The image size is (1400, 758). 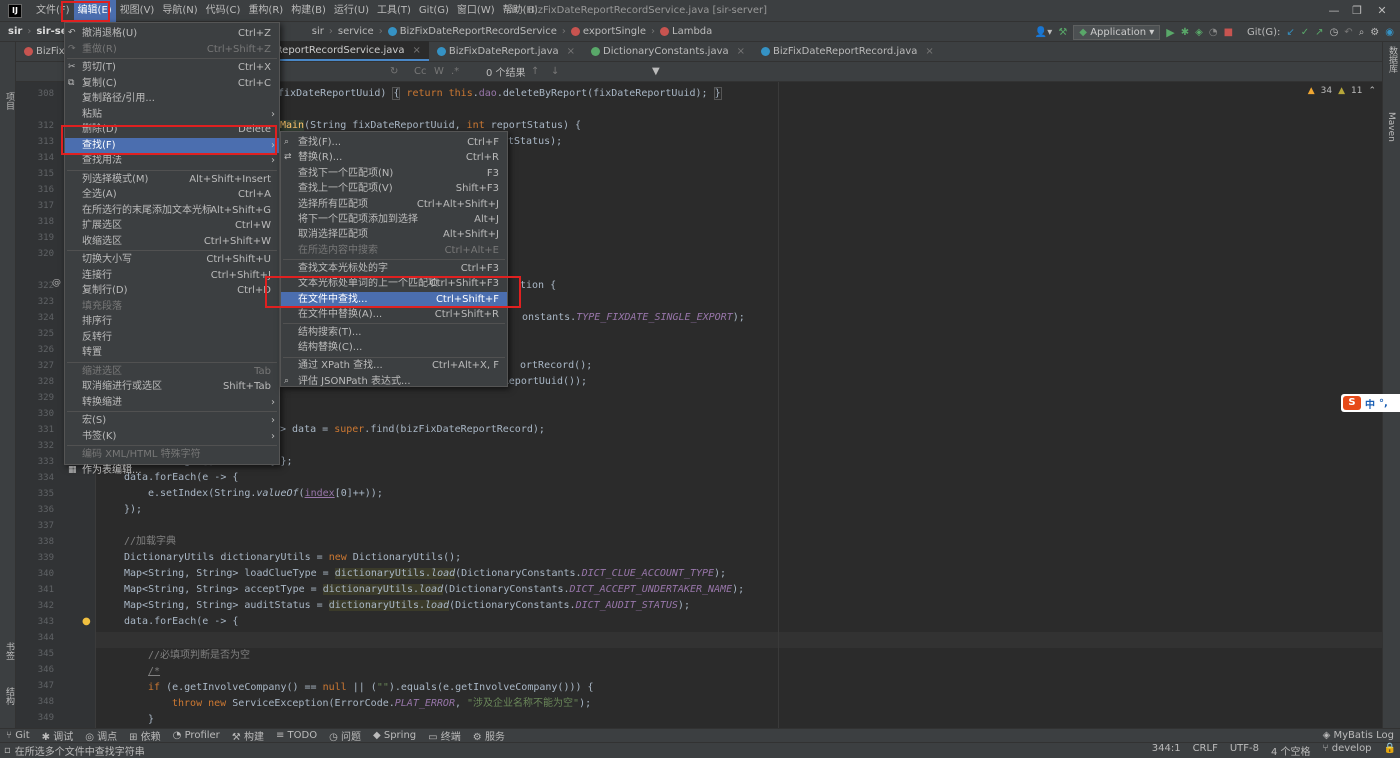 What do you see at coordinates (179, 11) in the screenshot?
I see `menu-3: 导航(N)` at bounding box center [179, 11].